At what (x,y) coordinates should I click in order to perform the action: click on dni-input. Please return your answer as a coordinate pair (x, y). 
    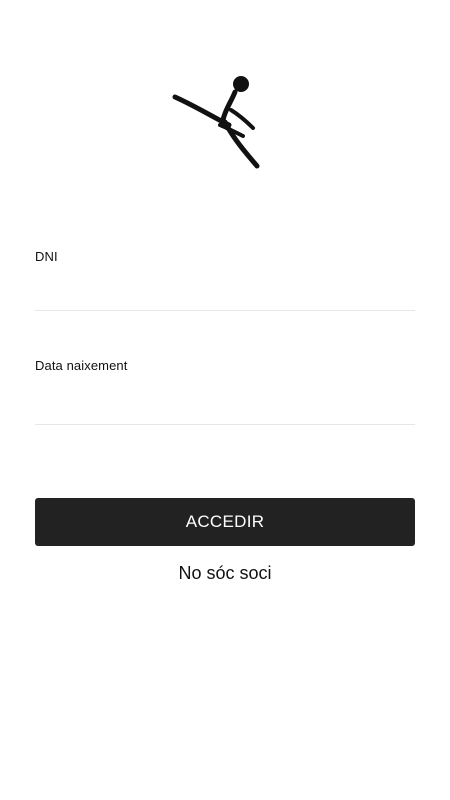
    Looking at the image, I should click on (225, 289).